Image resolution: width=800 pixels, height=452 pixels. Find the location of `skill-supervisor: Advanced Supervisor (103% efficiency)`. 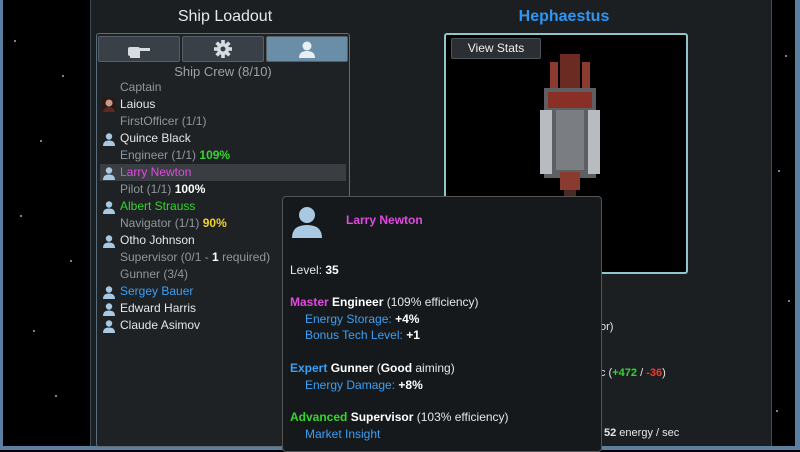

skill-supervisor: Advanced Supervisor (103% efficiency) is located at coordinates (399, 417).